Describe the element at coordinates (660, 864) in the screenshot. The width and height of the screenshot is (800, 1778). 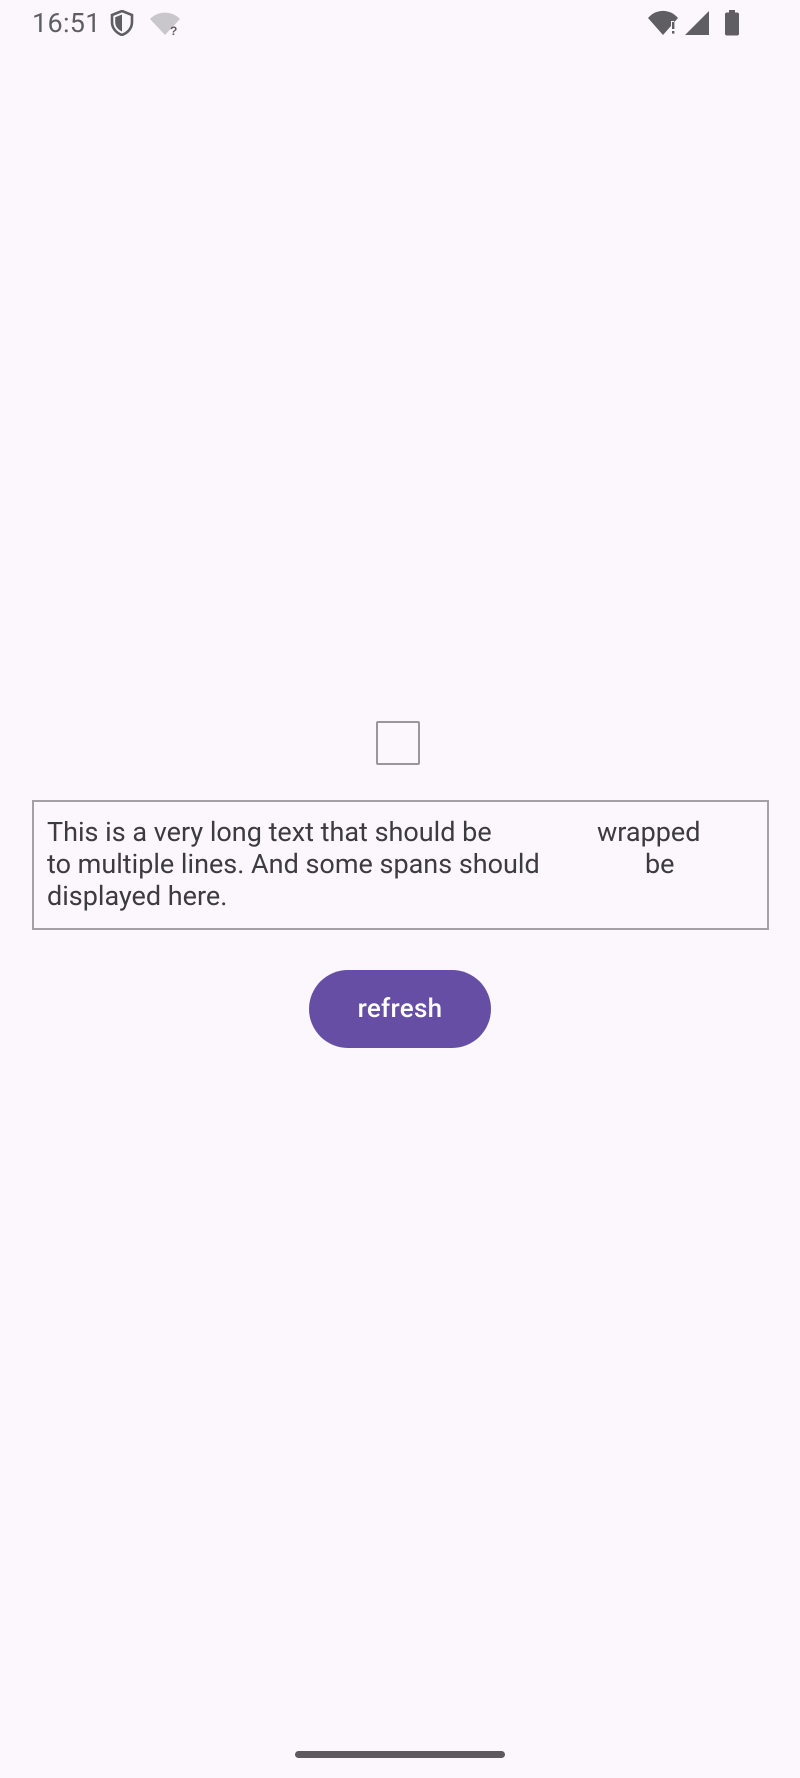
I see `text-span-be: be` at that location.